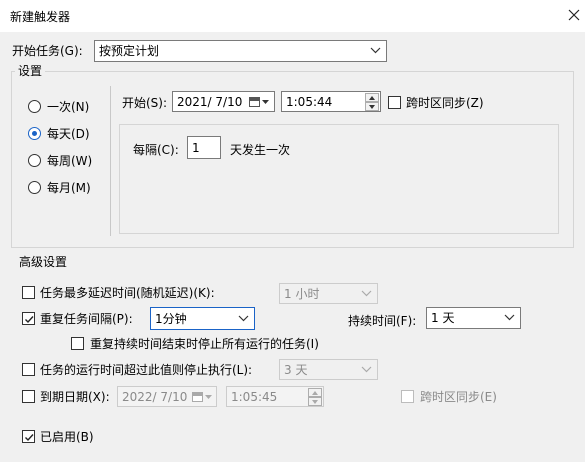 This screenshot has width=585, height=462. What do you see at coordinates (171, 319) in the screenshot?
I see `repeat-interval-value: 1分钟` at bounding box center [171, 319].